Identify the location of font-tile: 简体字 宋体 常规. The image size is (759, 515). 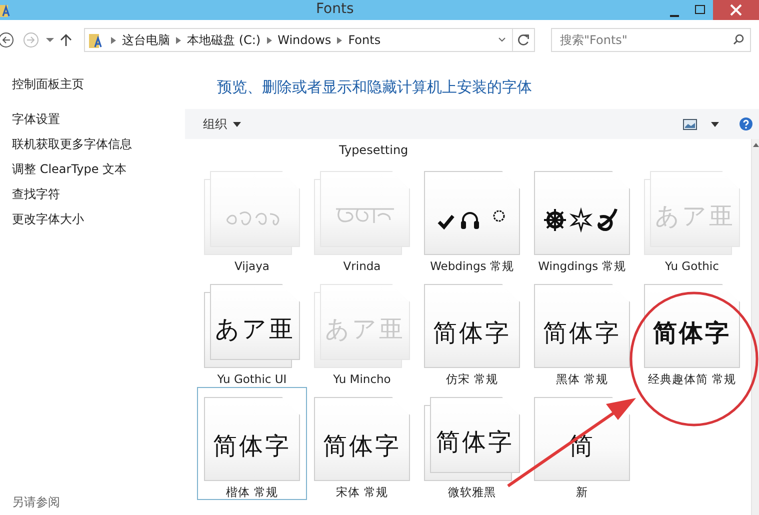
(362, 443).